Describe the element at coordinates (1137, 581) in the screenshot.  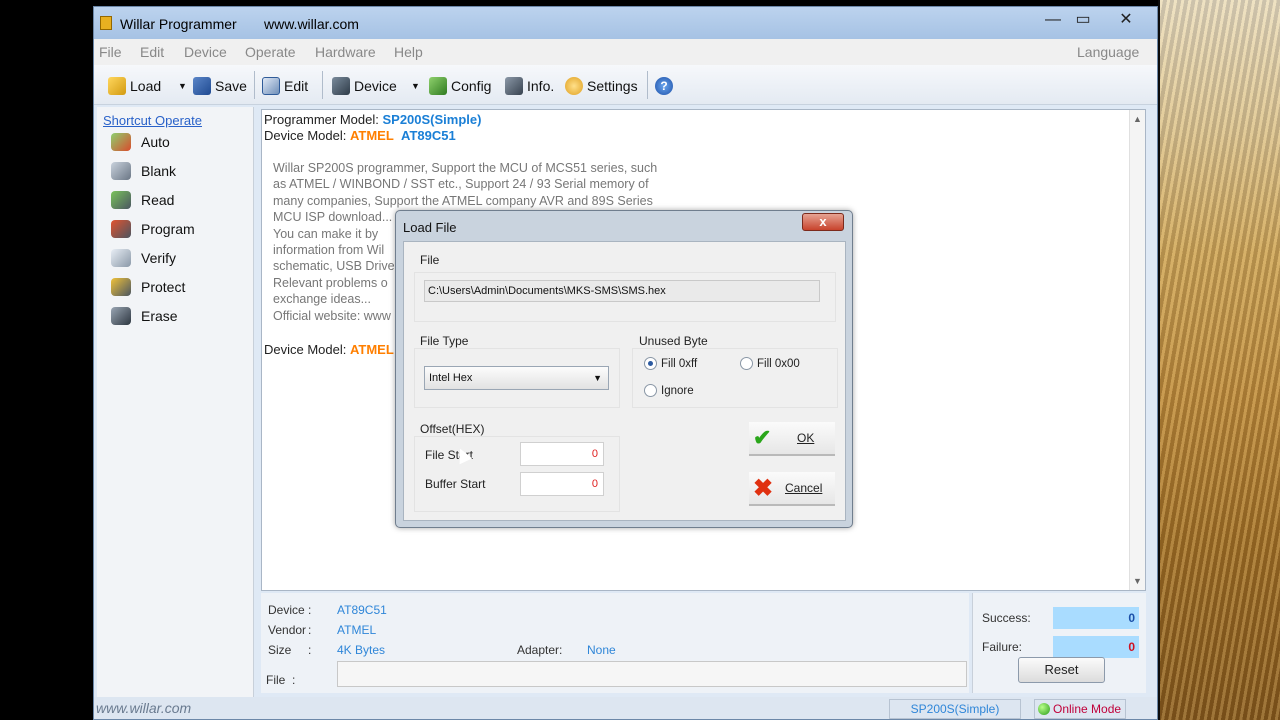
I see `scroll-down-icon: ▼` at that location.